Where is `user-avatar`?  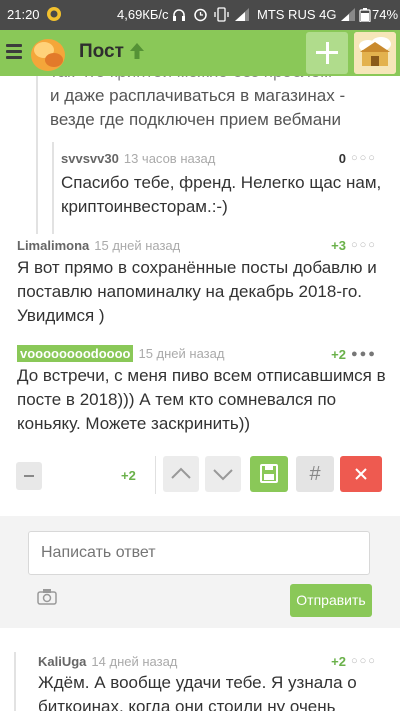 user-avatar is located at coordinates (375, 53).